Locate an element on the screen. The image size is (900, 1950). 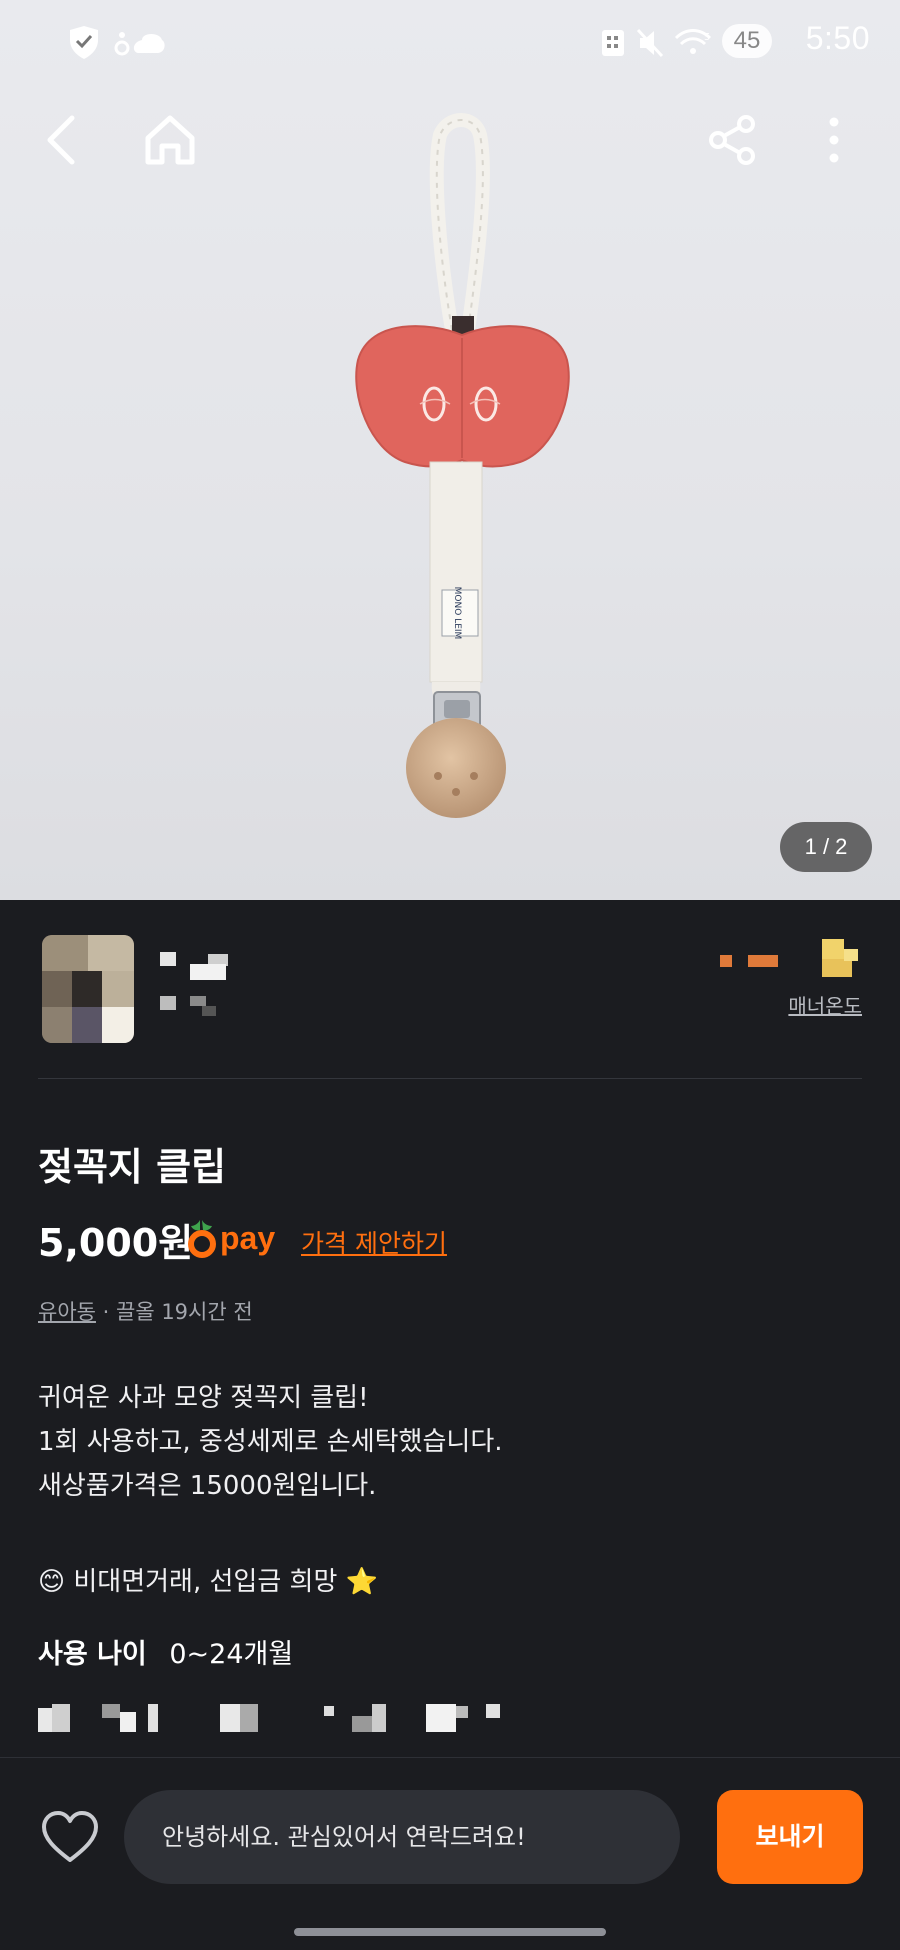
age-row: 사용 나이 0~24개월 is located at coordinates (165, 1651).